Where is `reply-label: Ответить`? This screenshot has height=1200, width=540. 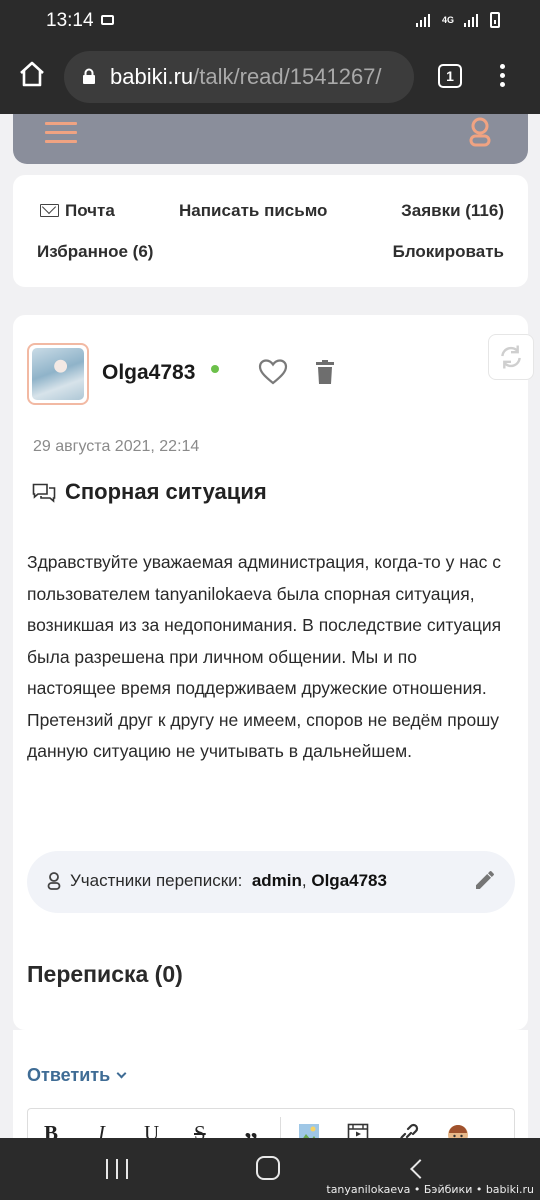
reply-label: Ответить is located at coordinates (69, 1075).